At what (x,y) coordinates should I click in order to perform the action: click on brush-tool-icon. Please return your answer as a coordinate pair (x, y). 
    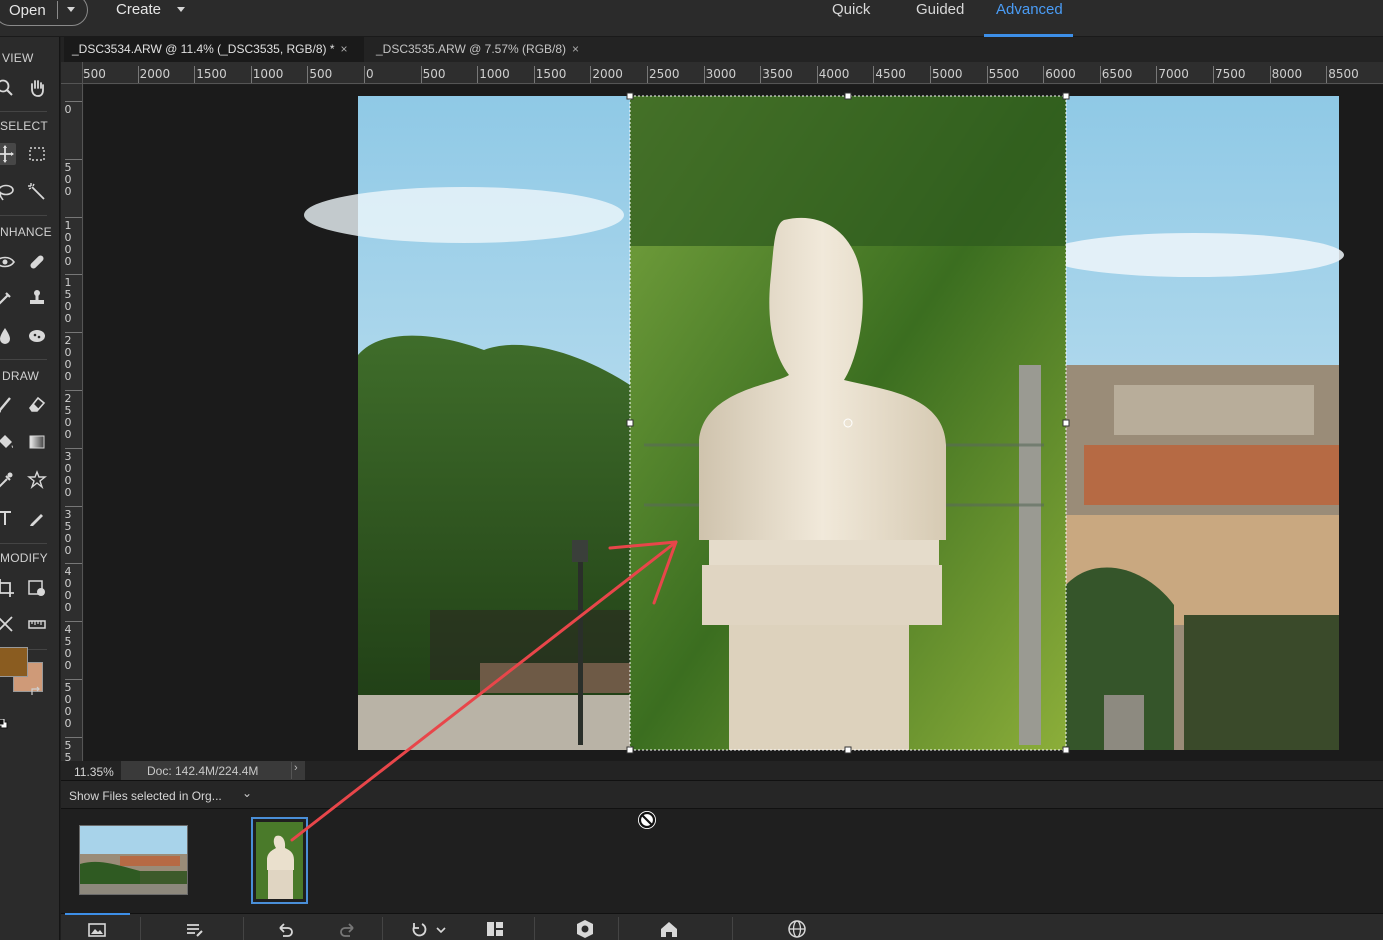
    Looking at the image, I should click on (8, 404).